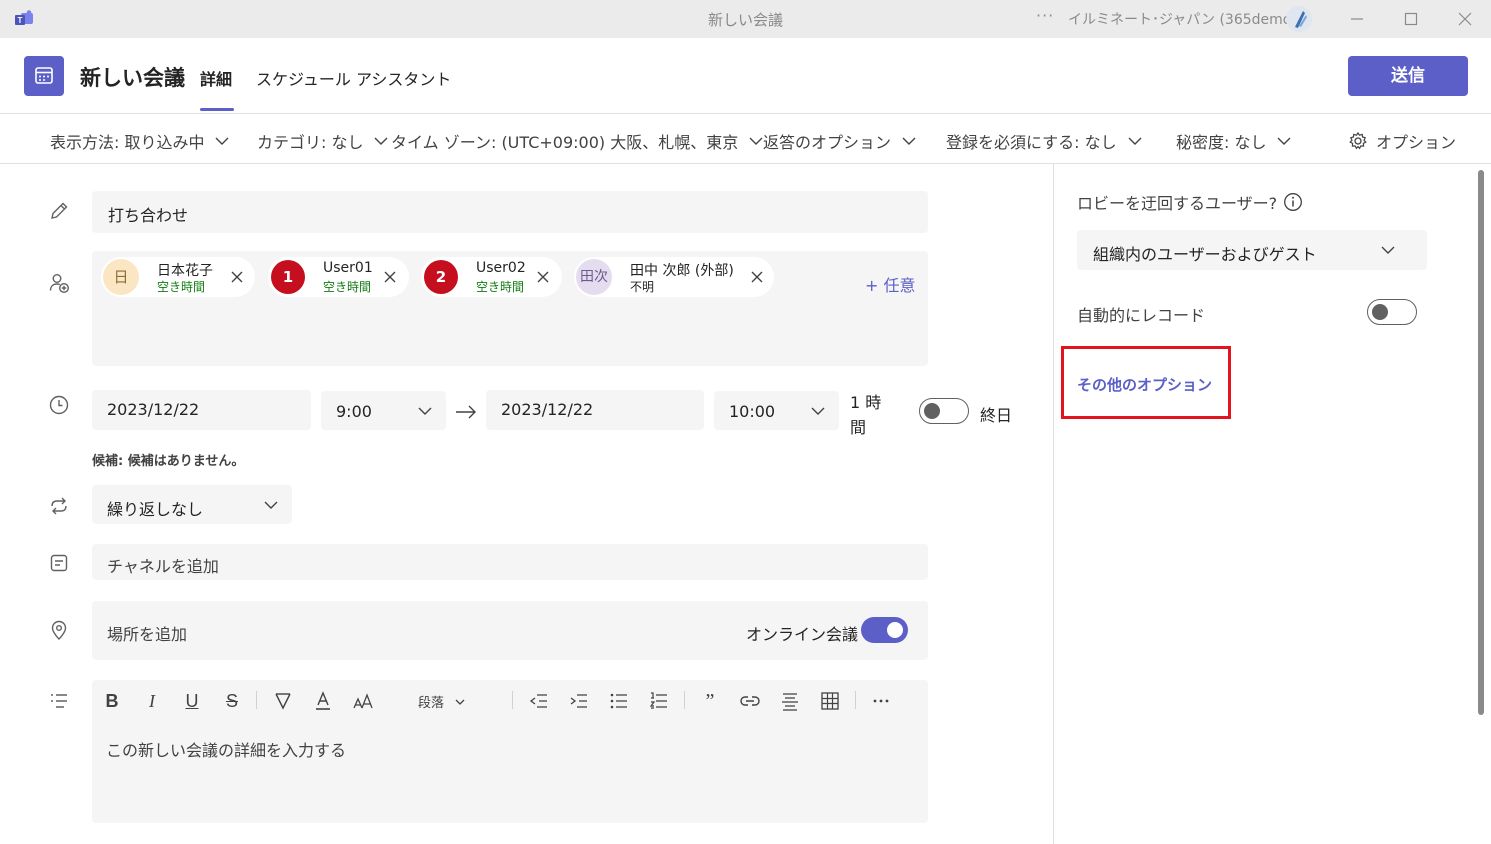  Describe the element at coordinates (163, 566) in the screenshot. I see `channel-placeholder: チャネルを追加` at that location.